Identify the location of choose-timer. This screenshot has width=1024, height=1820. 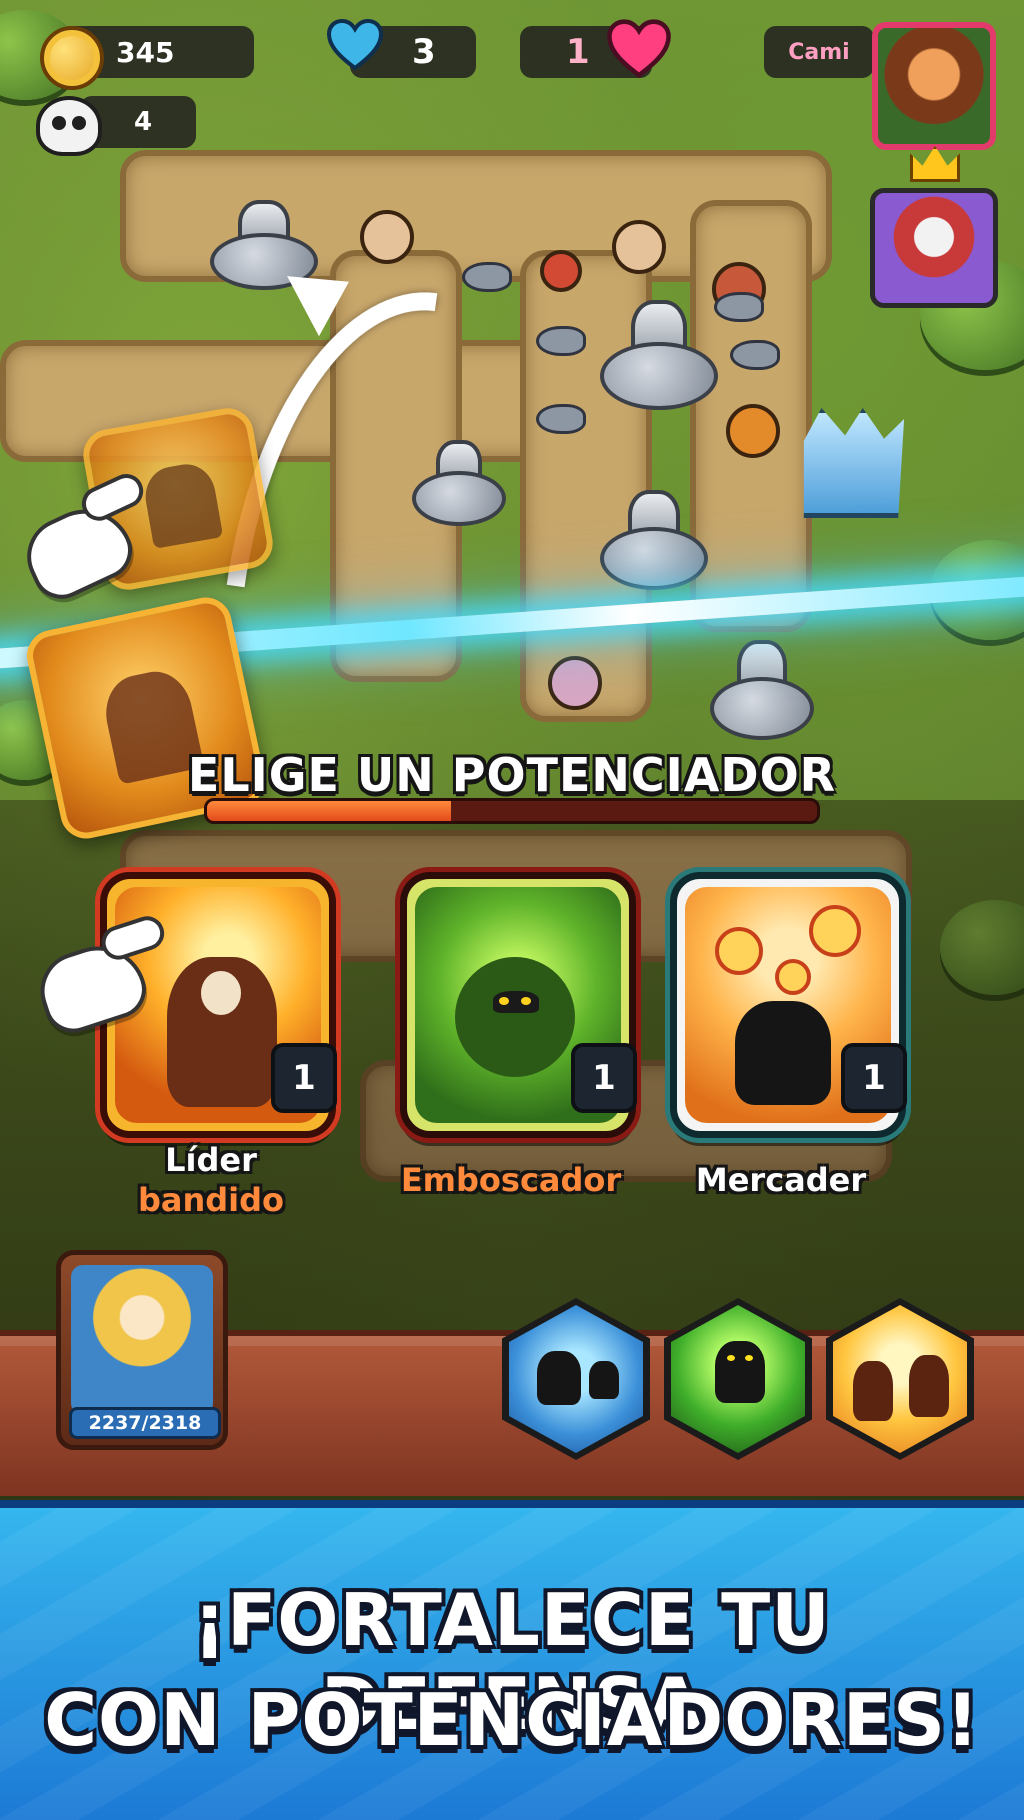
(512, 811).